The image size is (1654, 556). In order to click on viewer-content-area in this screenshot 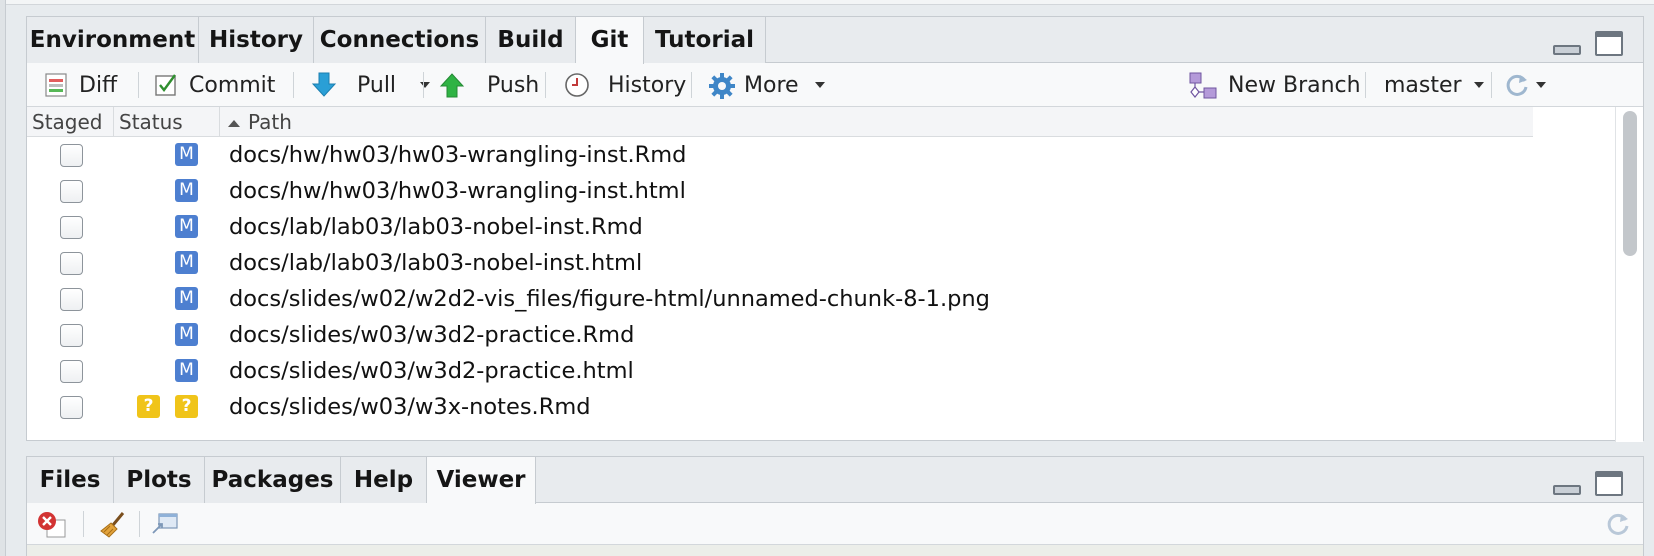, I will do `click(835, 550)`.